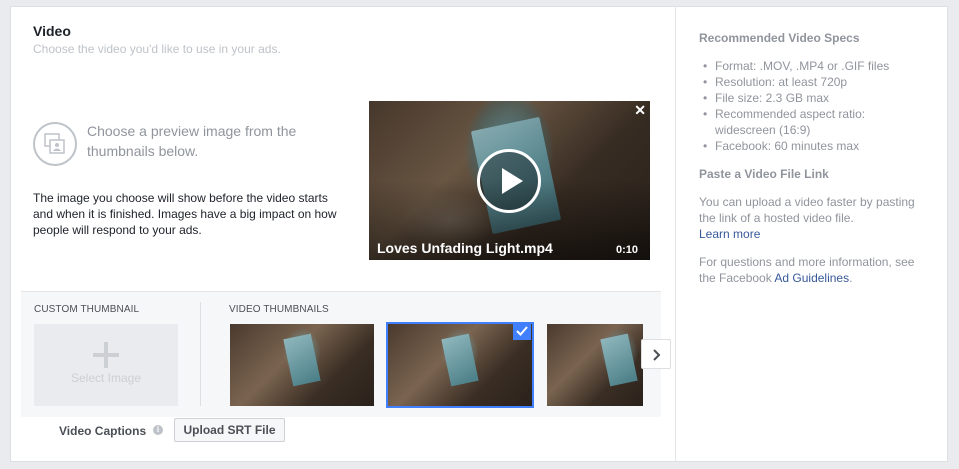 The image size is (959, 469). Describe the element at coordinates (794, 82) in the screenshot. I see `spec-item: Resolution: at least 720p` at that location.